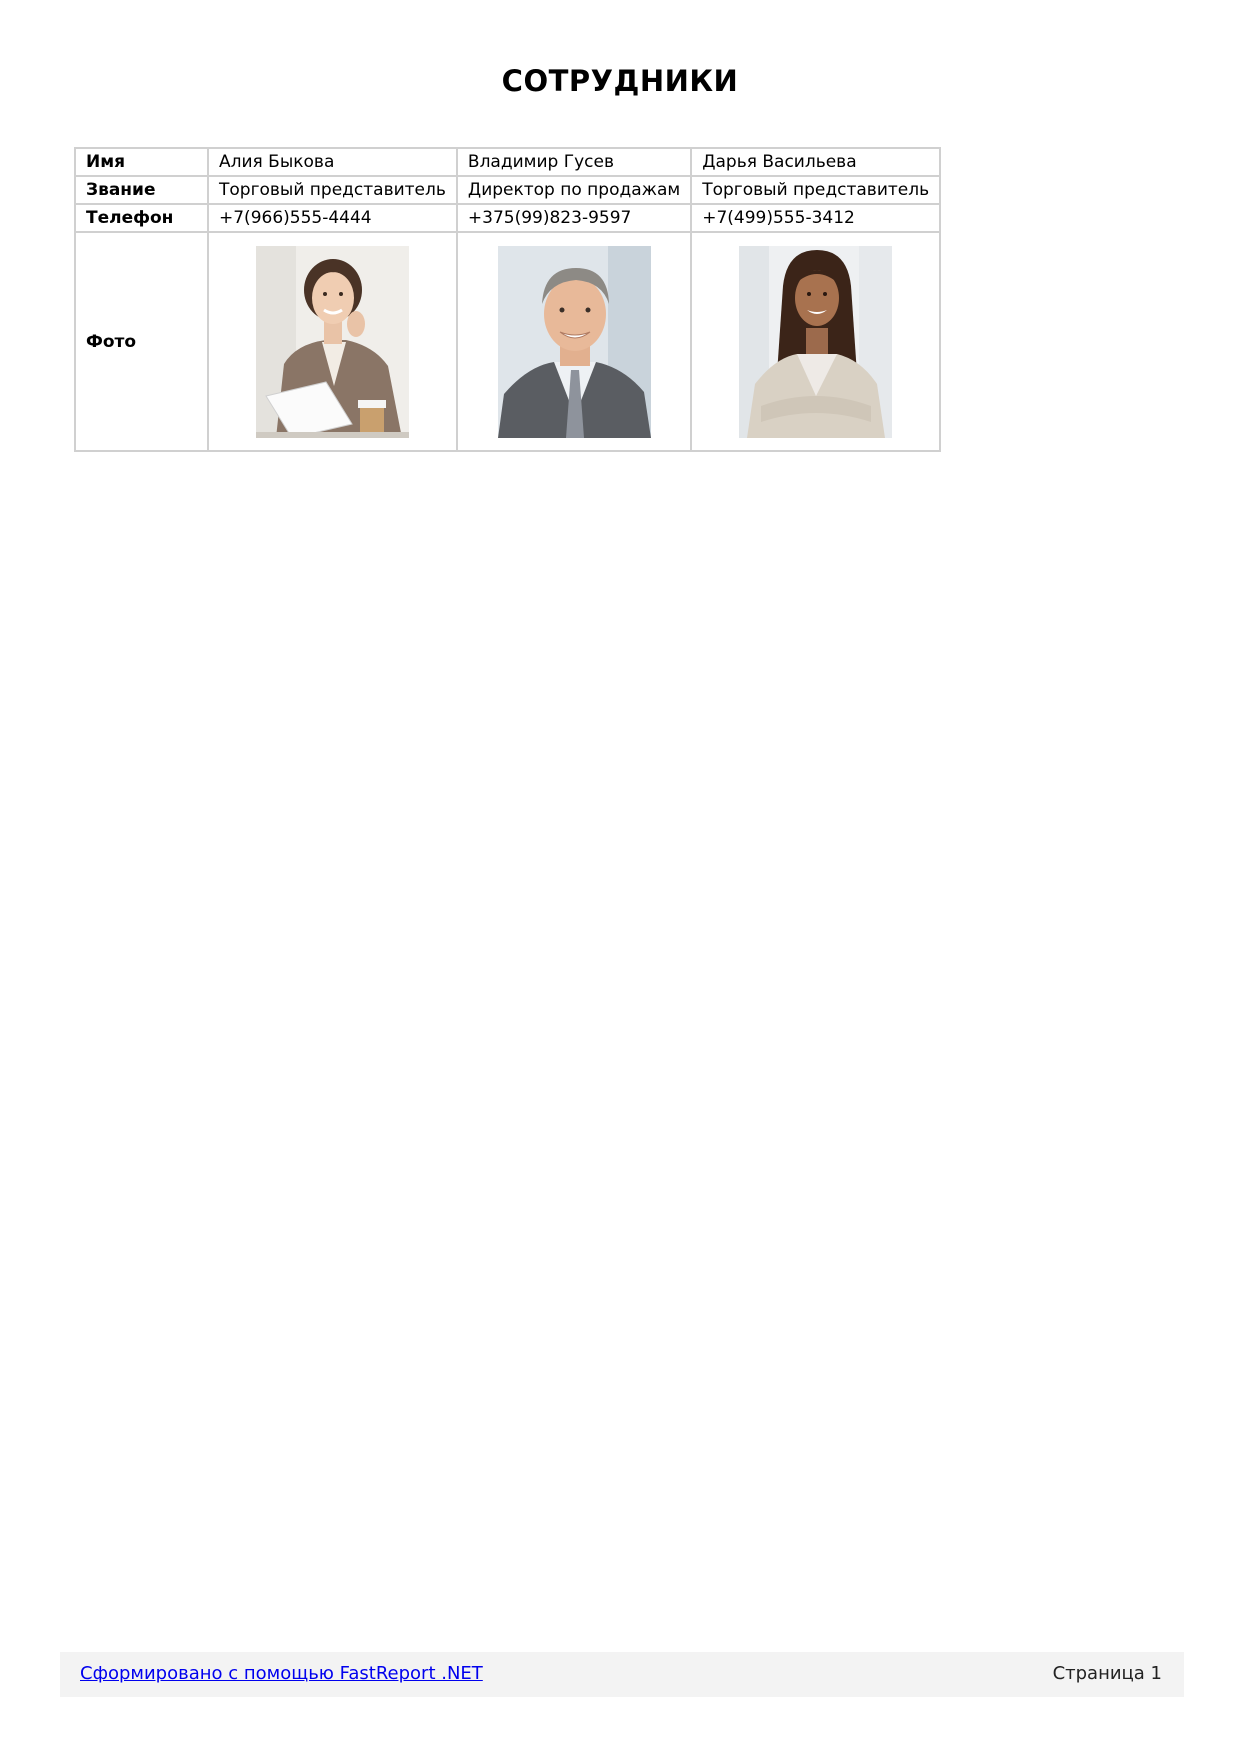 The height and width of the screenshot is (1754, 1240). I want to click on employee-2-name: Владимир Гусев, so click(574, 162).